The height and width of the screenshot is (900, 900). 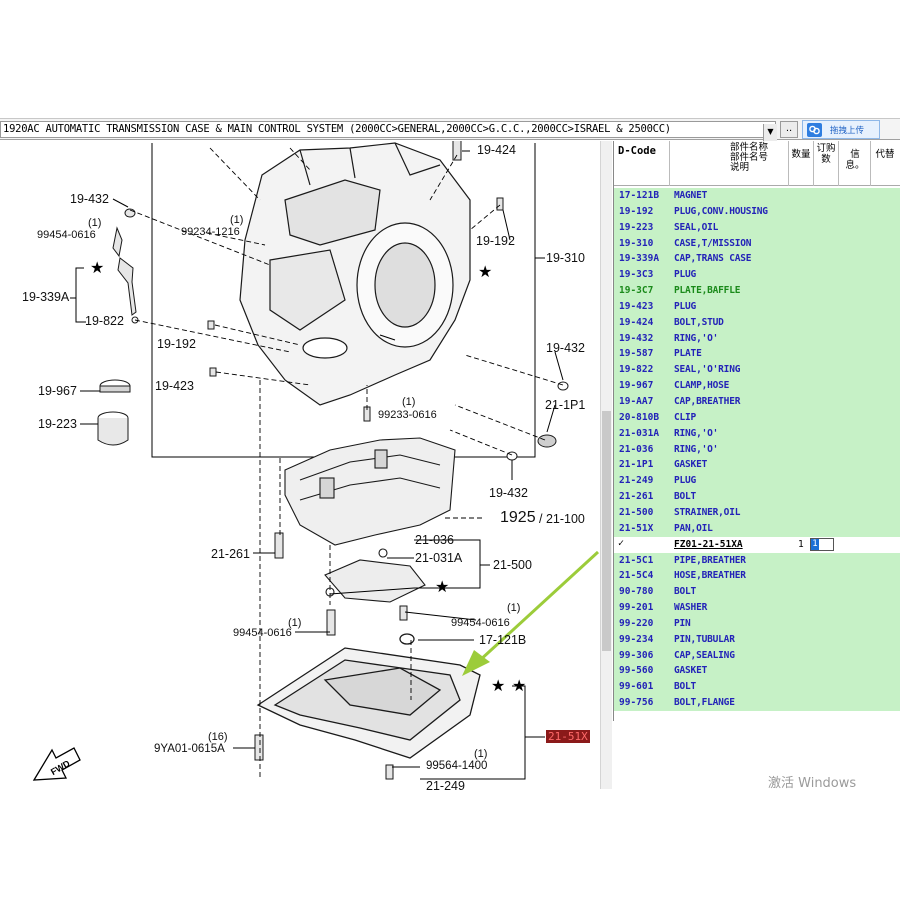 I want to click on selected-part-number: FZ01-21-51XA, so click(x=708, y=544).